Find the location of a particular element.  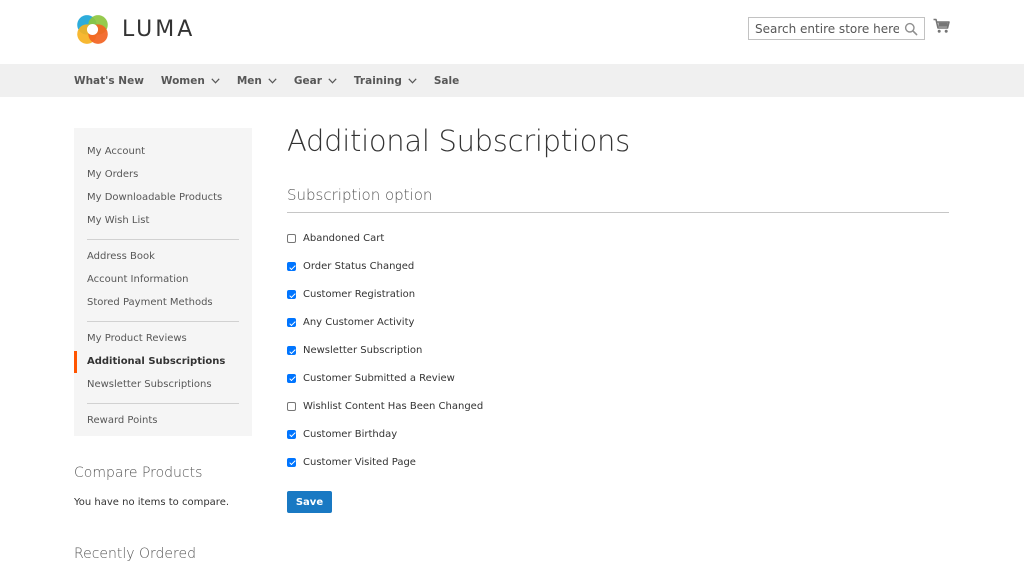

nav-item-sale: Sale is located at coordinates (446, 81).